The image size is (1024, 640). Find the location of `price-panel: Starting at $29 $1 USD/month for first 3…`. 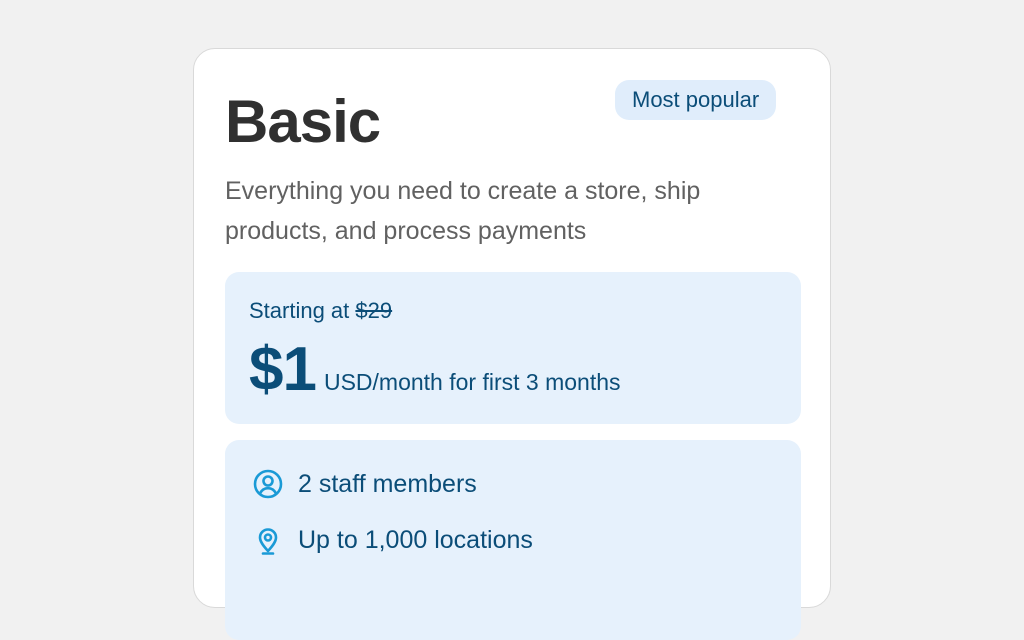

price-panel: Starting at $29 $1 USD/month for first 3… is located at coordinates (513, 348).